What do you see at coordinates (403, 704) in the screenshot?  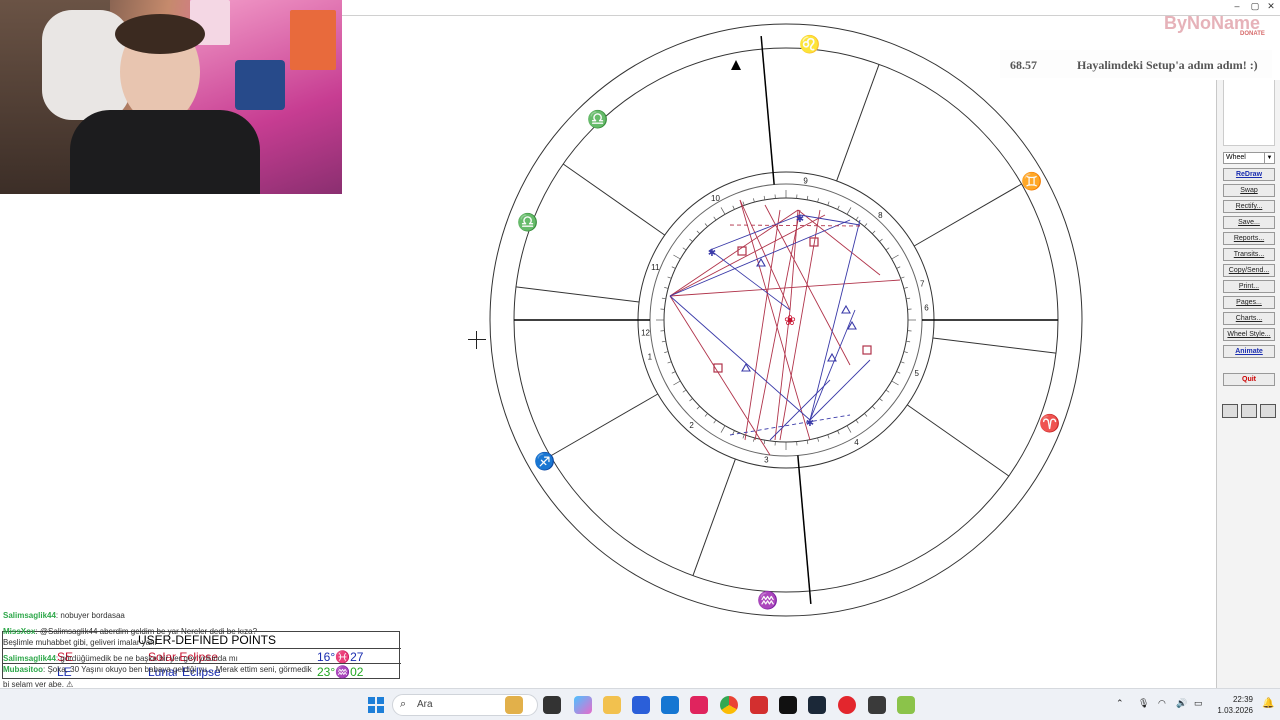 I see `search-icon: ⌕` at bounding box center [403, 704].